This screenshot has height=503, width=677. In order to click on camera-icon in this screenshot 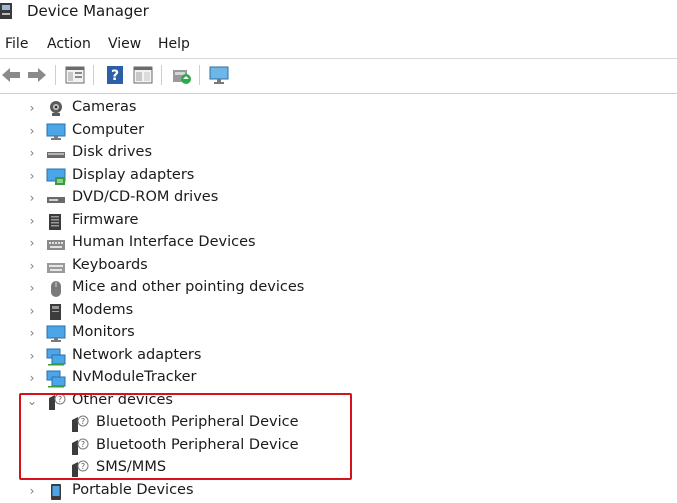, I will do `click(56, 108)`.